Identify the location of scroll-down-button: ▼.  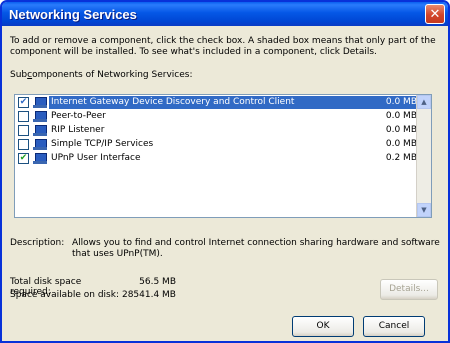
(424, 210).